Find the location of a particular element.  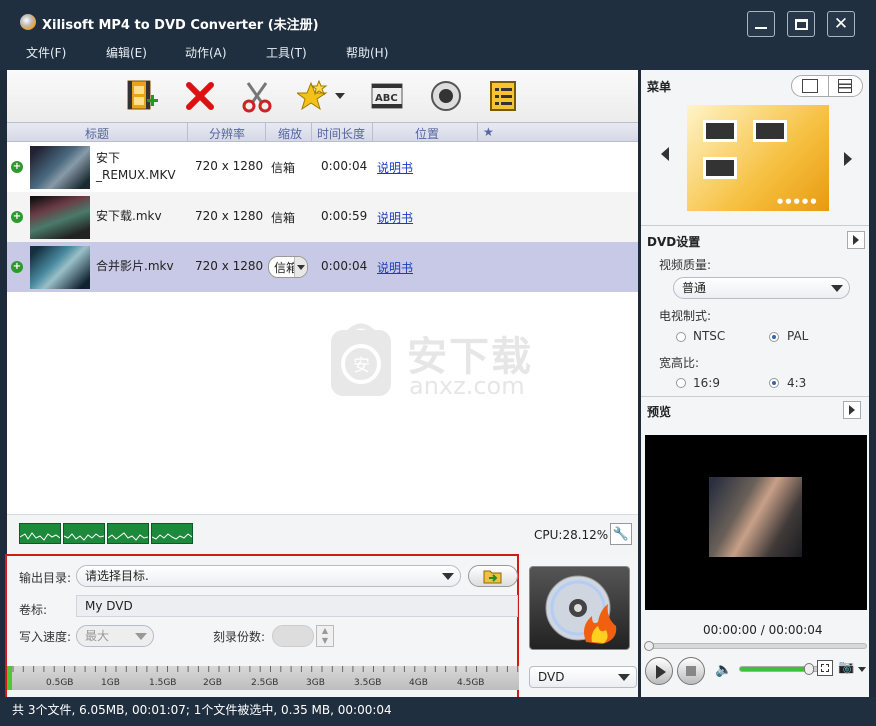

delete-icon is located at coordinates (200, 96).